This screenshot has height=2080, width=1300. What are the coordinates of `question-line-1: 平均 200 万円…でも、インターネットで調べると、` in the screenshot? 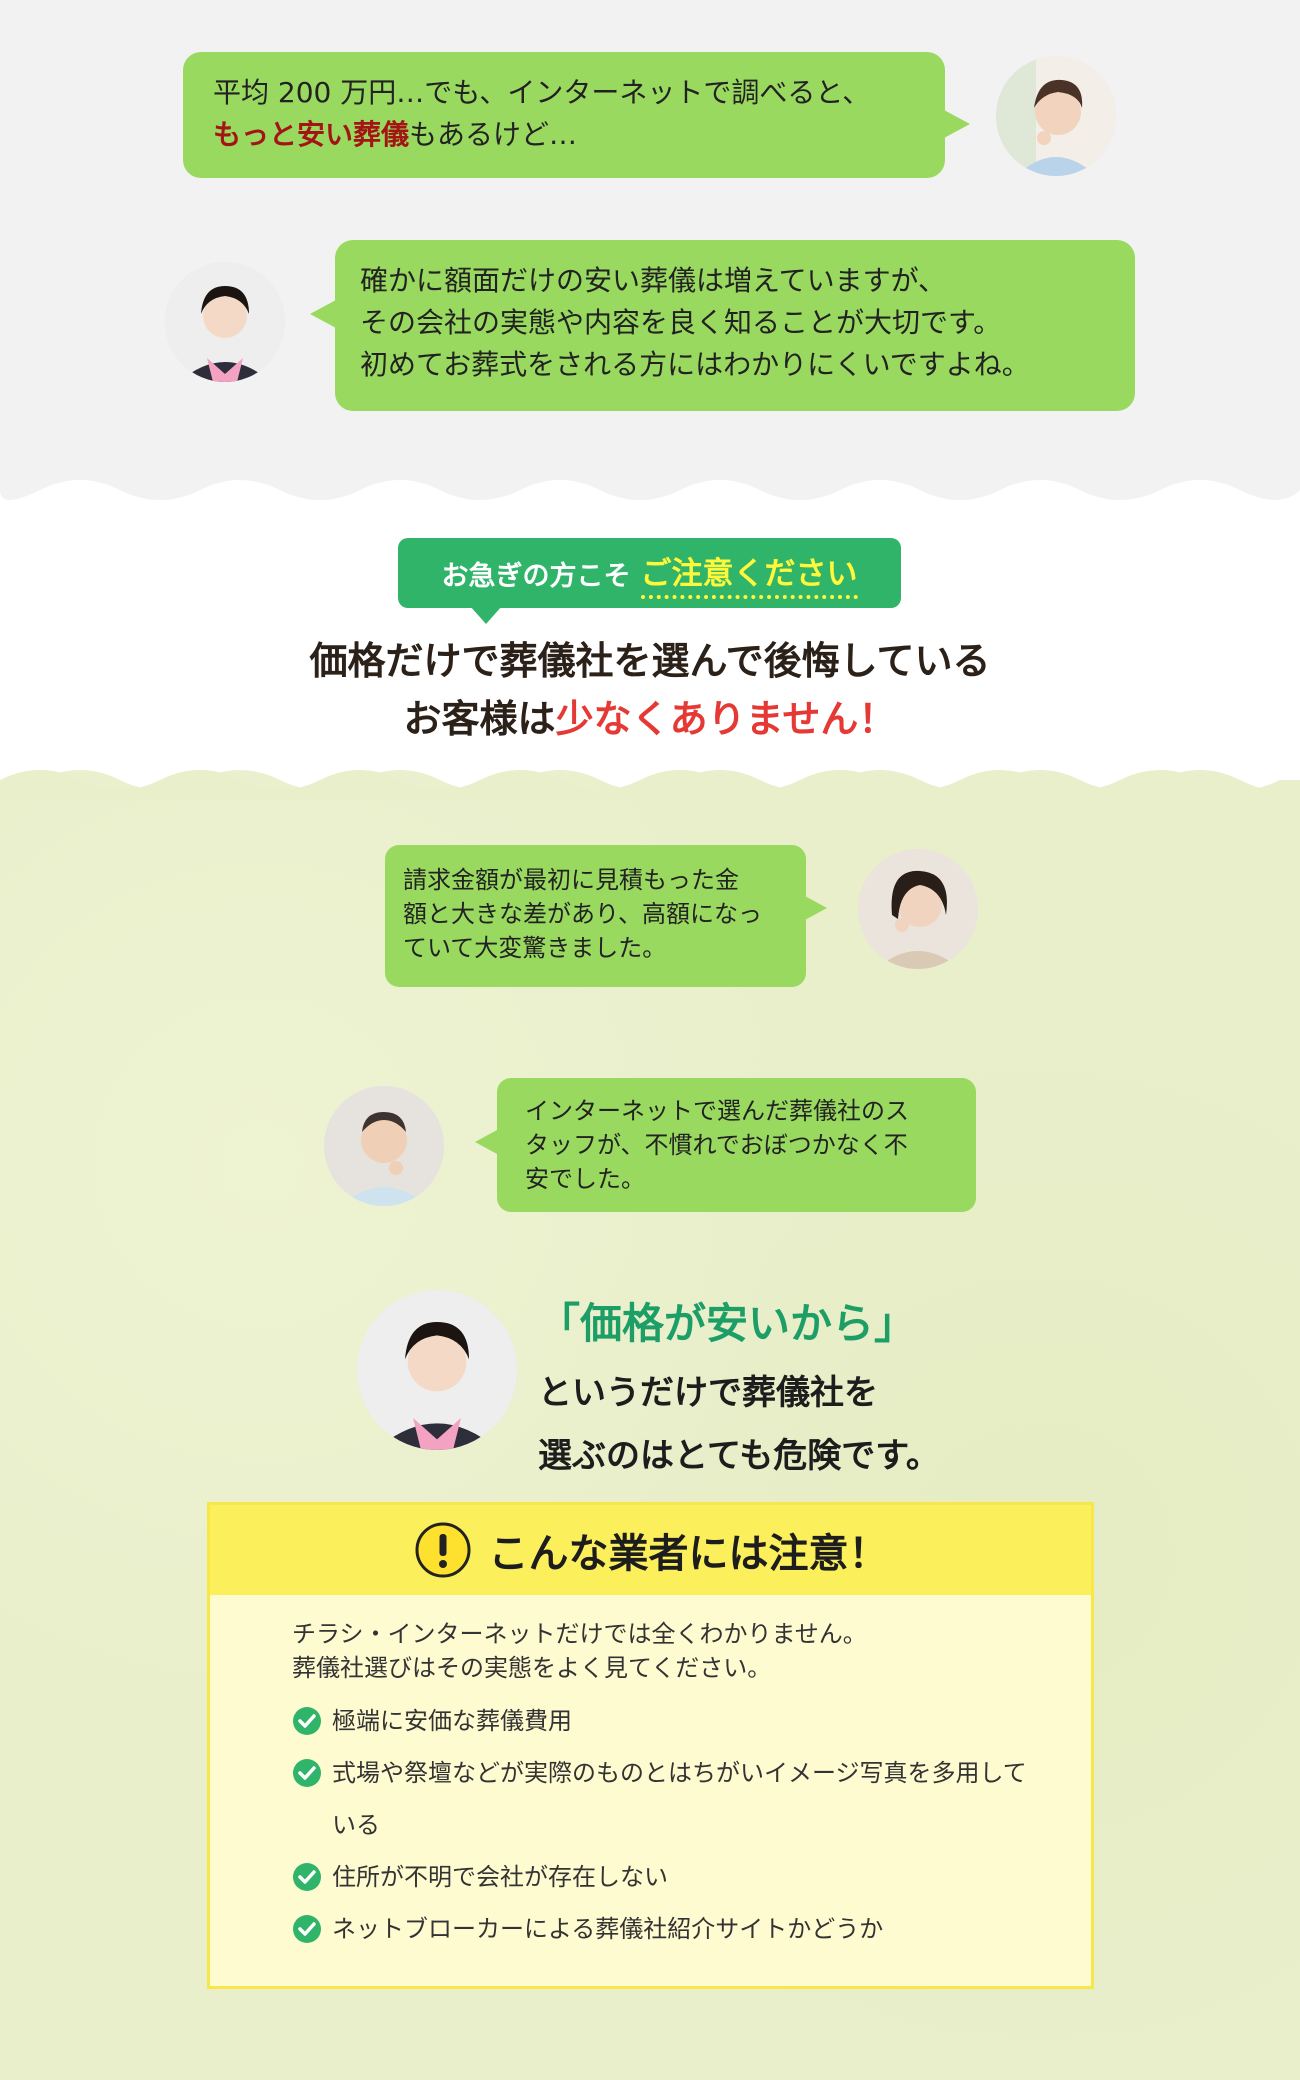 It's located at (542, 92).